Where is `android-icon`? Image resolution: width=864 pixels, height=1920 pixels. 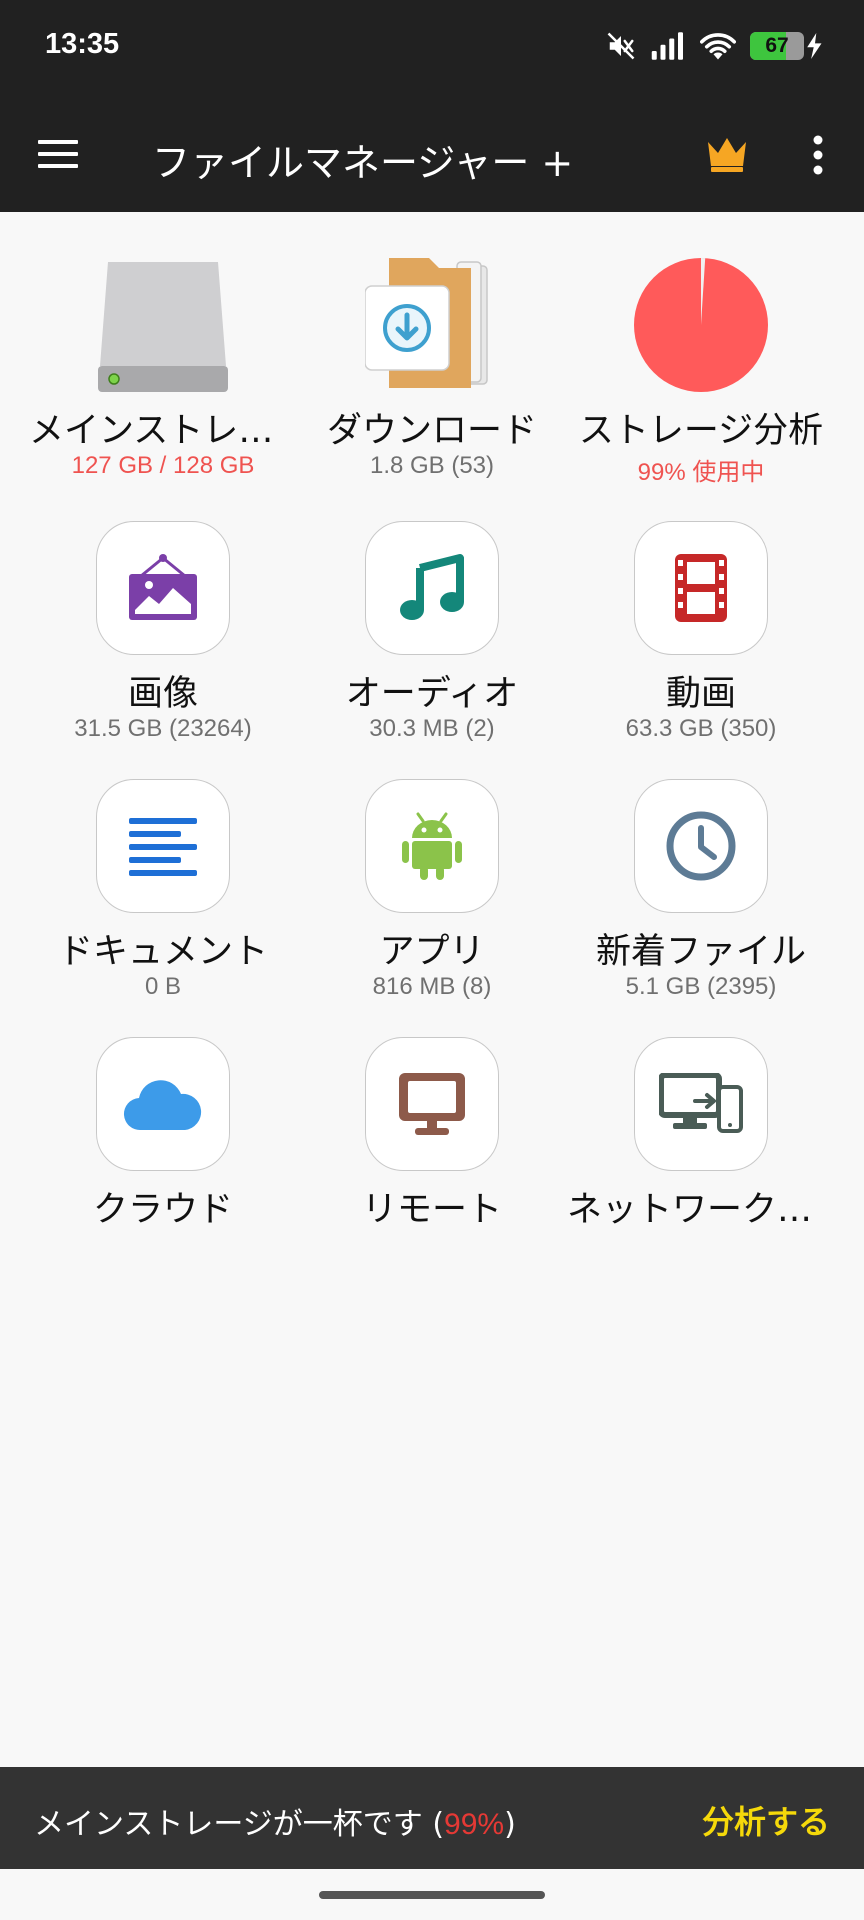
android-icon is located at coordinates (432, 846).